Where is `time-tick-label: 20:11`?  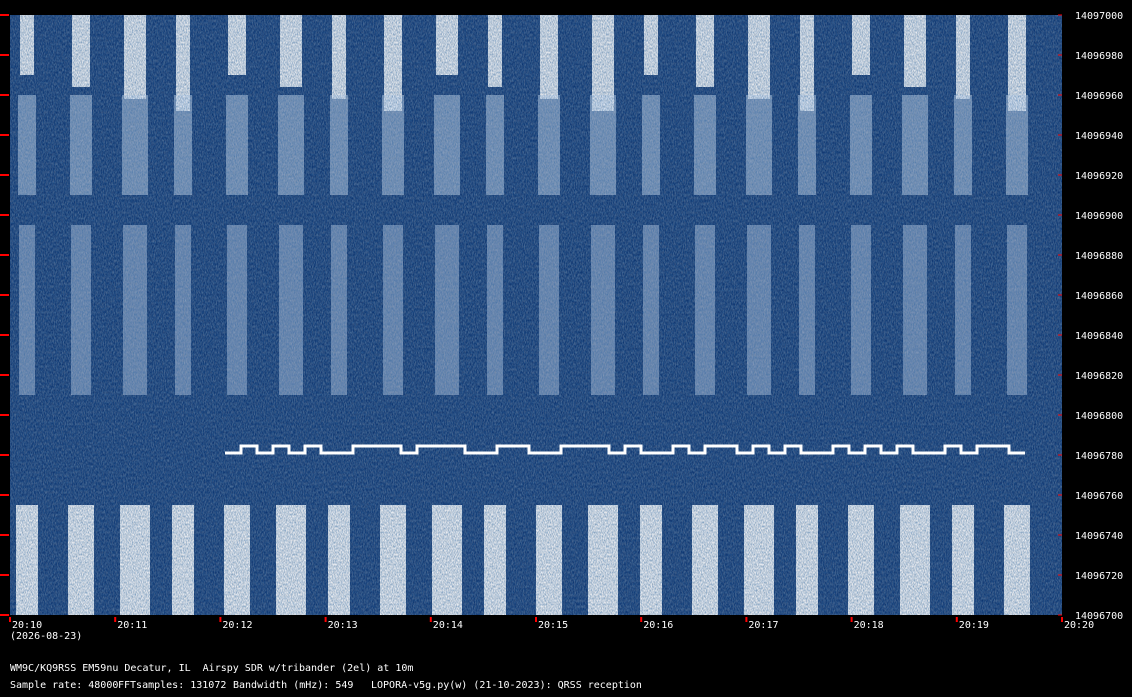
time-tick-label: 20:11 is located at coordinates (132, 625).